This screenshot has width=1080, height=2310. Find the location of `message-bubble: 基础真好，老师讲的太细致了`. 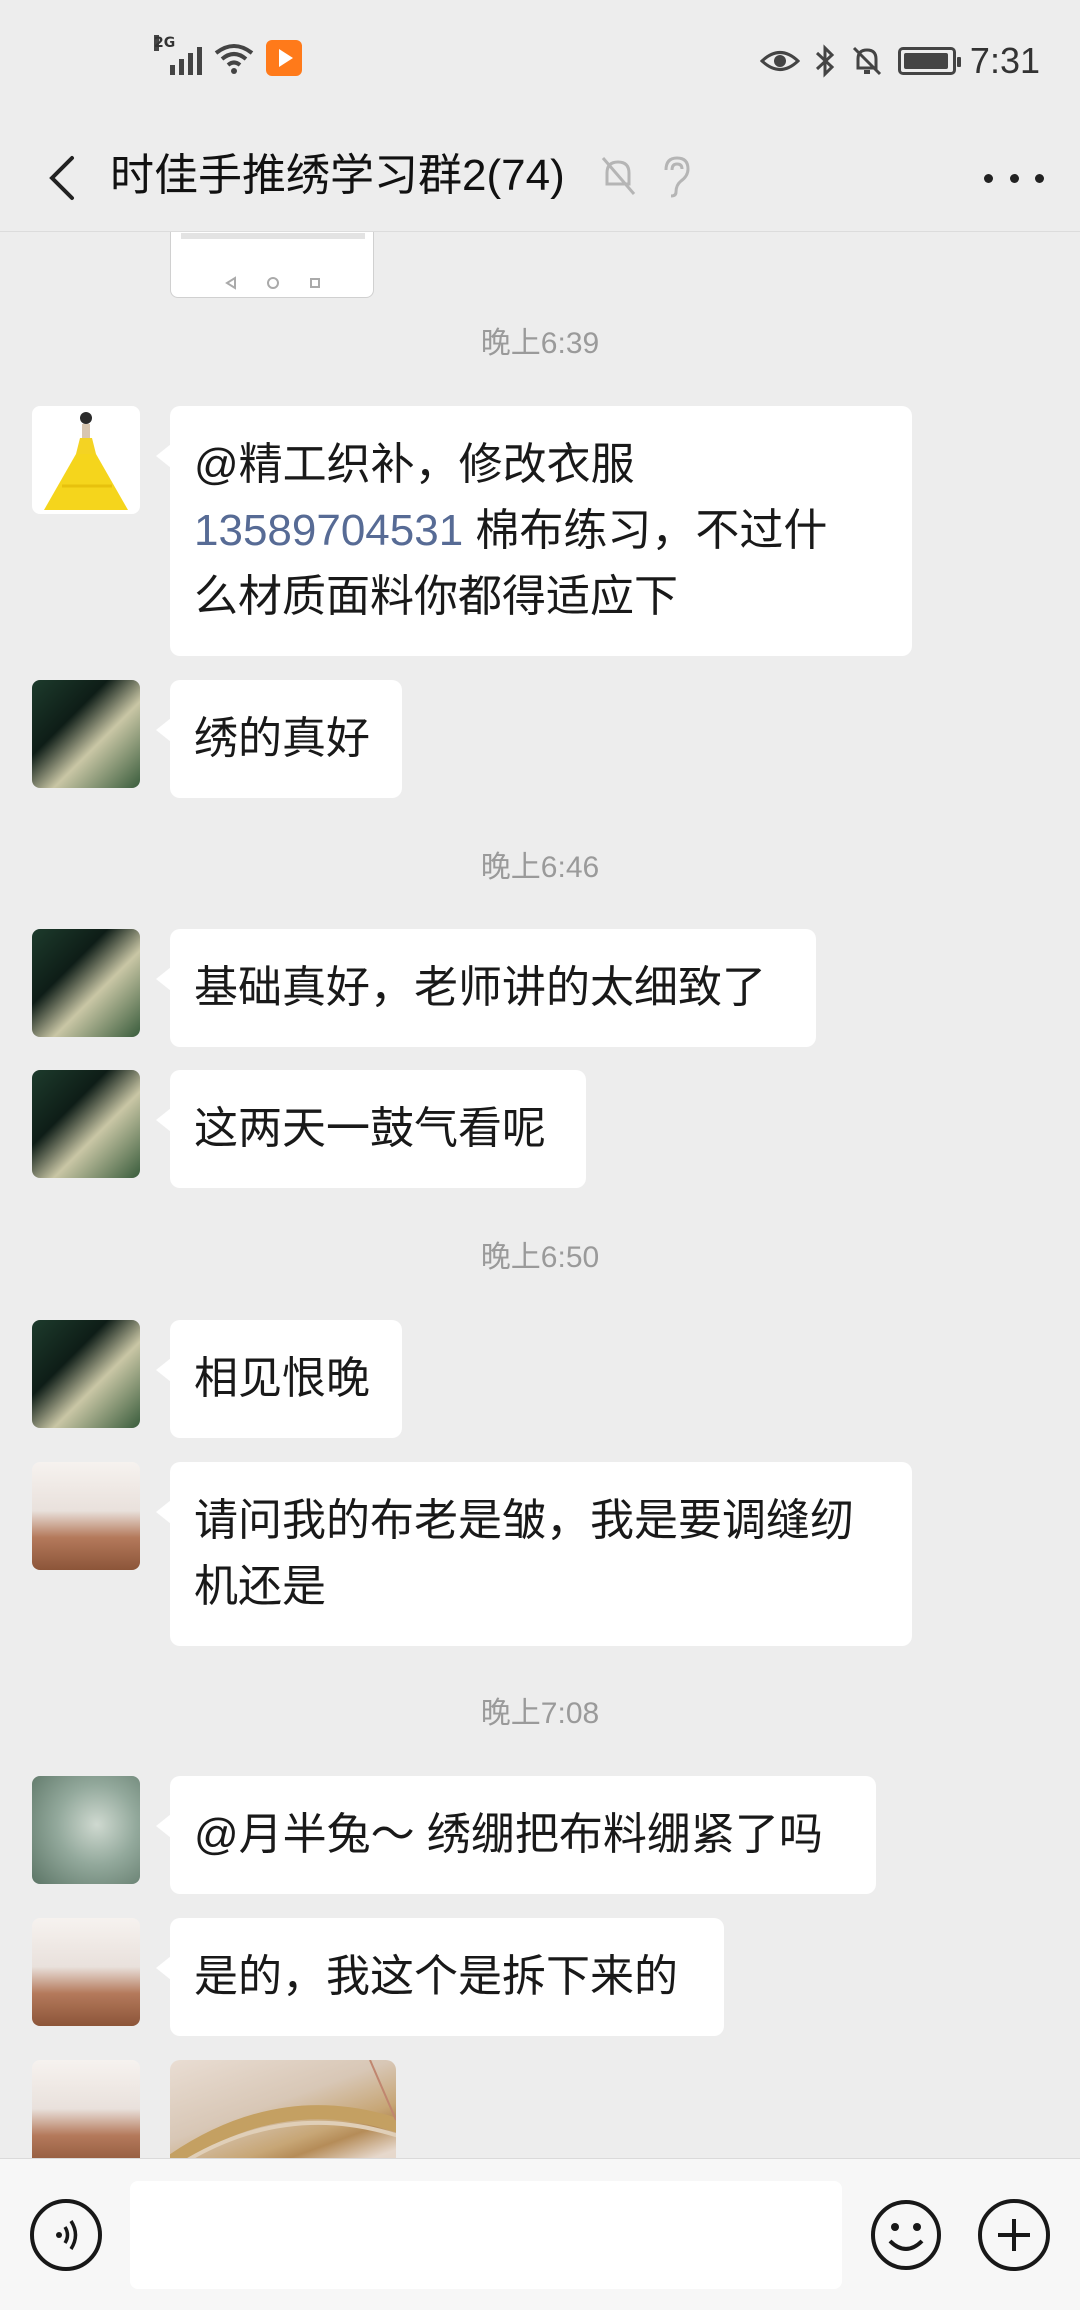

message-bubble: 基础真好，老师讲的太细致了 is located at coordinates (486, 988).